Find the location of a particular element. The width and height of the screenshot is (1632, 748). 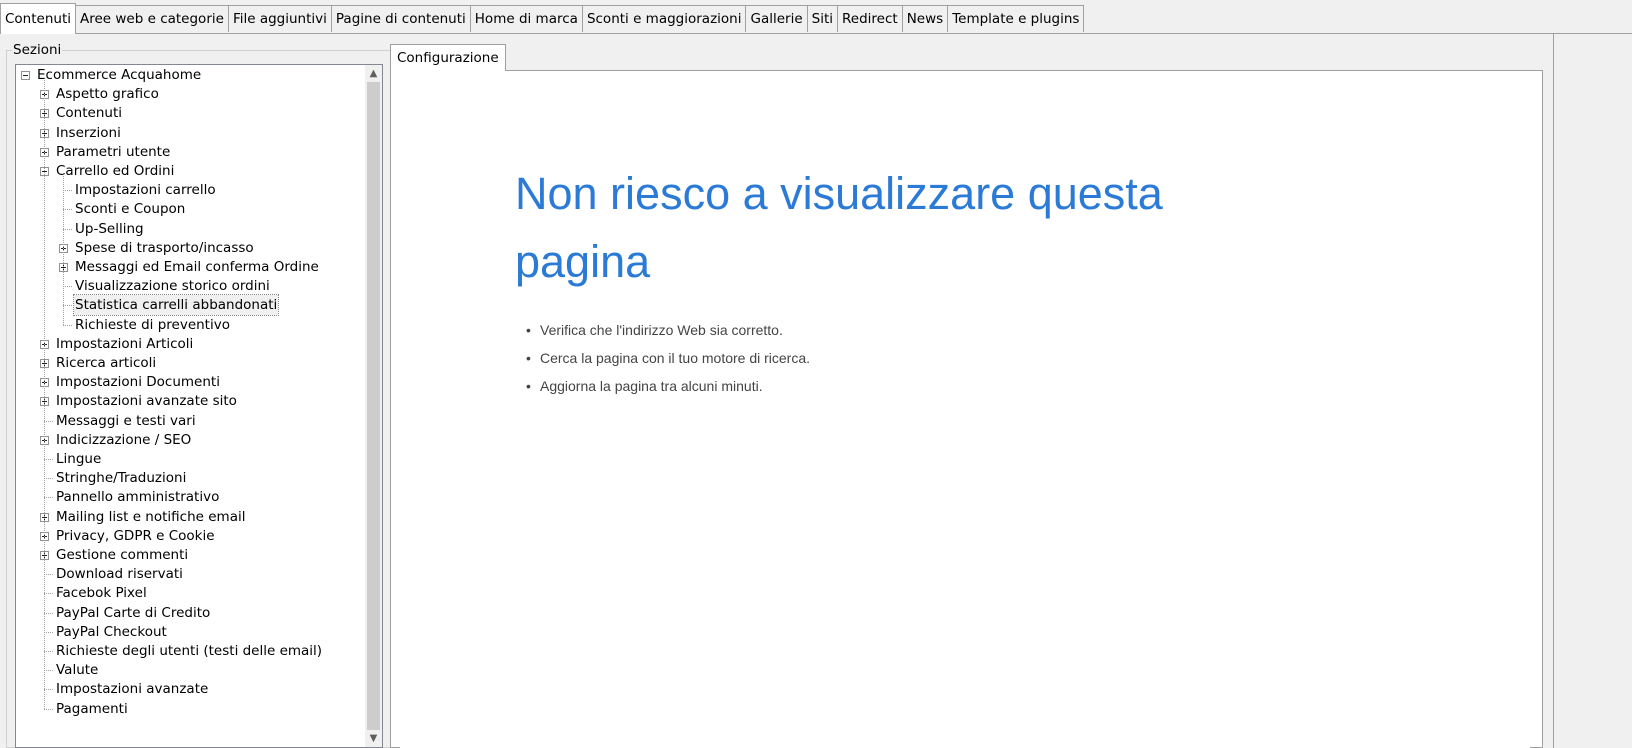

tree-item: Spese di trasporto/incasso is located at coordinates (191, 248).